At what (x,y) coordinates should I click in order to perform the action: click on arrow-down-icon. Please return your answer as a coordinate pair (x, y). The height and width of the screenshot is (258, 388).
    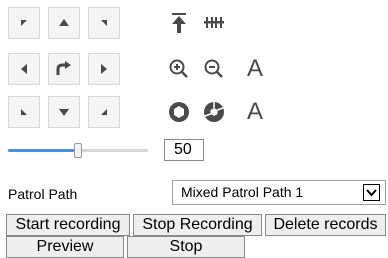
    Looking at the image, I should click on (64, 112).